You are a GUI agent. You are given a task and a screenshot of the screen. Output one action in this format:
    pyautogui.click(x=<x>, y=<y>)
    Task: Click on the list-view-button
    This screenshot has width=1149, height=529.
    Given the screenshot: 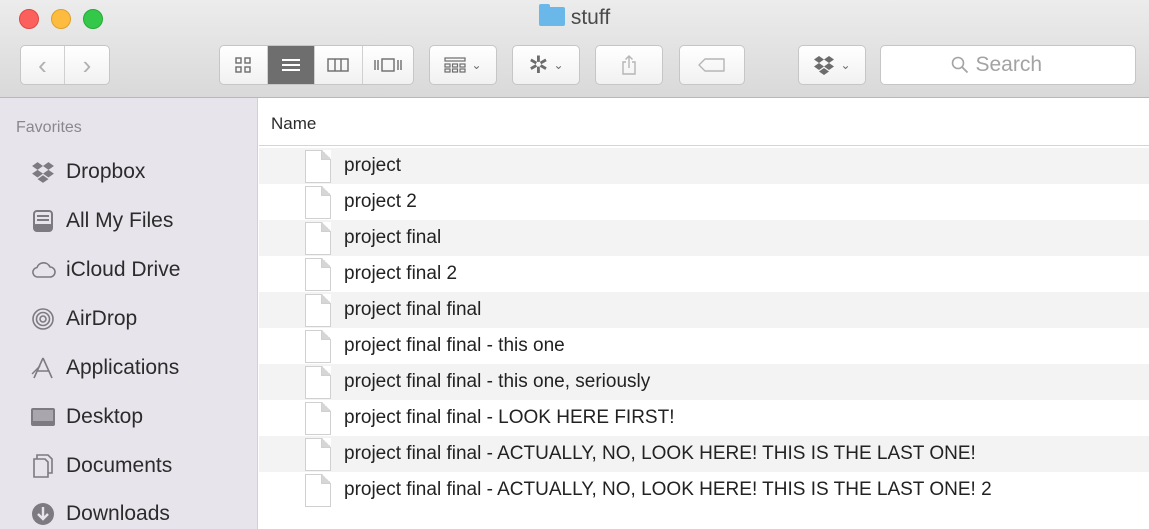 What is the action you would take?
    pyautogui.click(x=291, y=65)
    